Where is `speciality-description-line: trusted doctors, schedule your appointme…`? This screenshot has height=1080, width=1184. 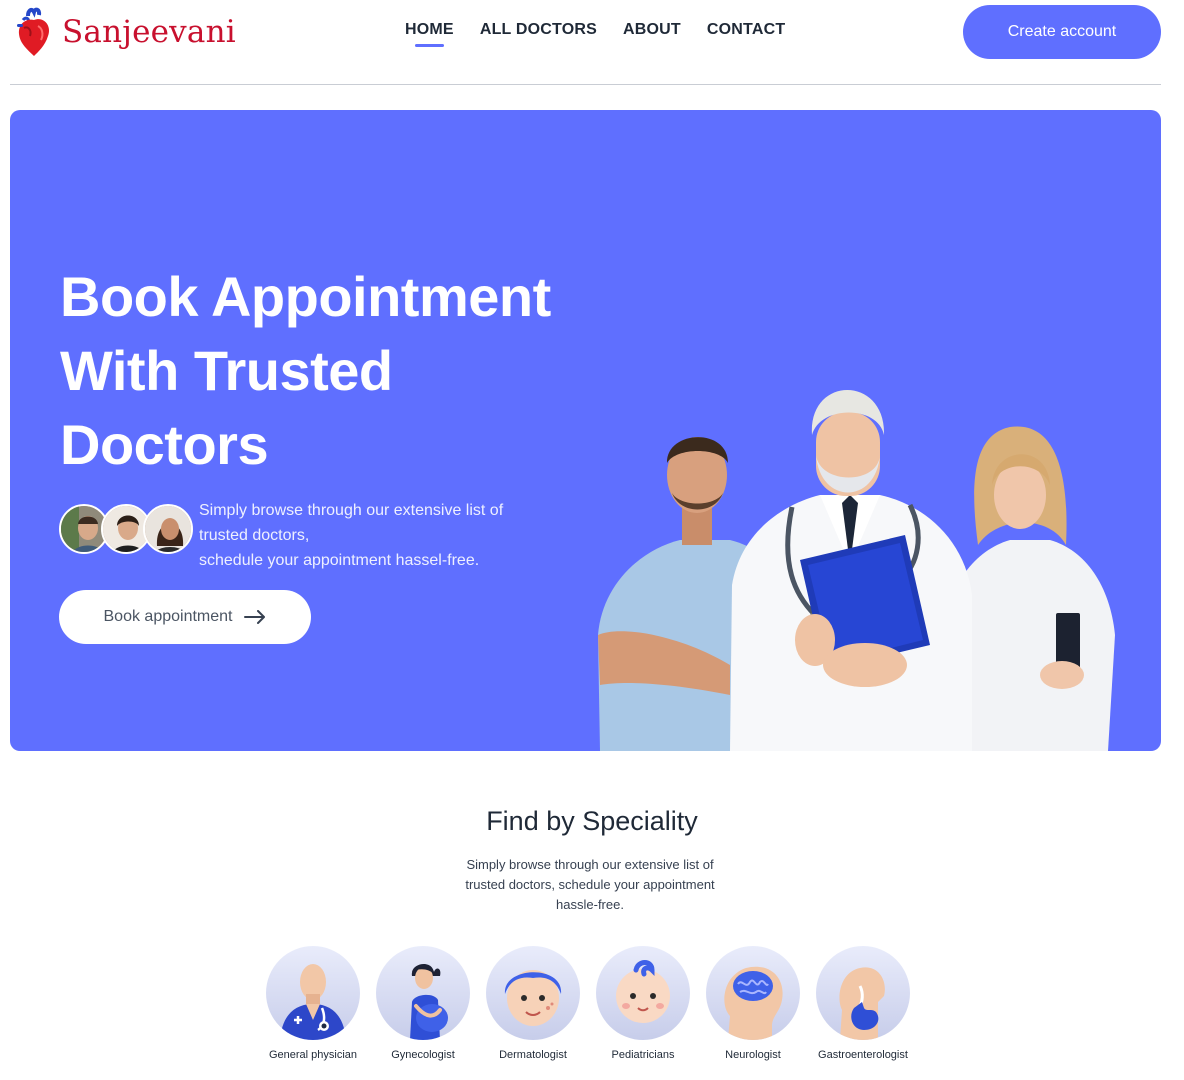
speciality-description-line: trusted doctors, schedule your appointme… is located at coordinates (590, 884).